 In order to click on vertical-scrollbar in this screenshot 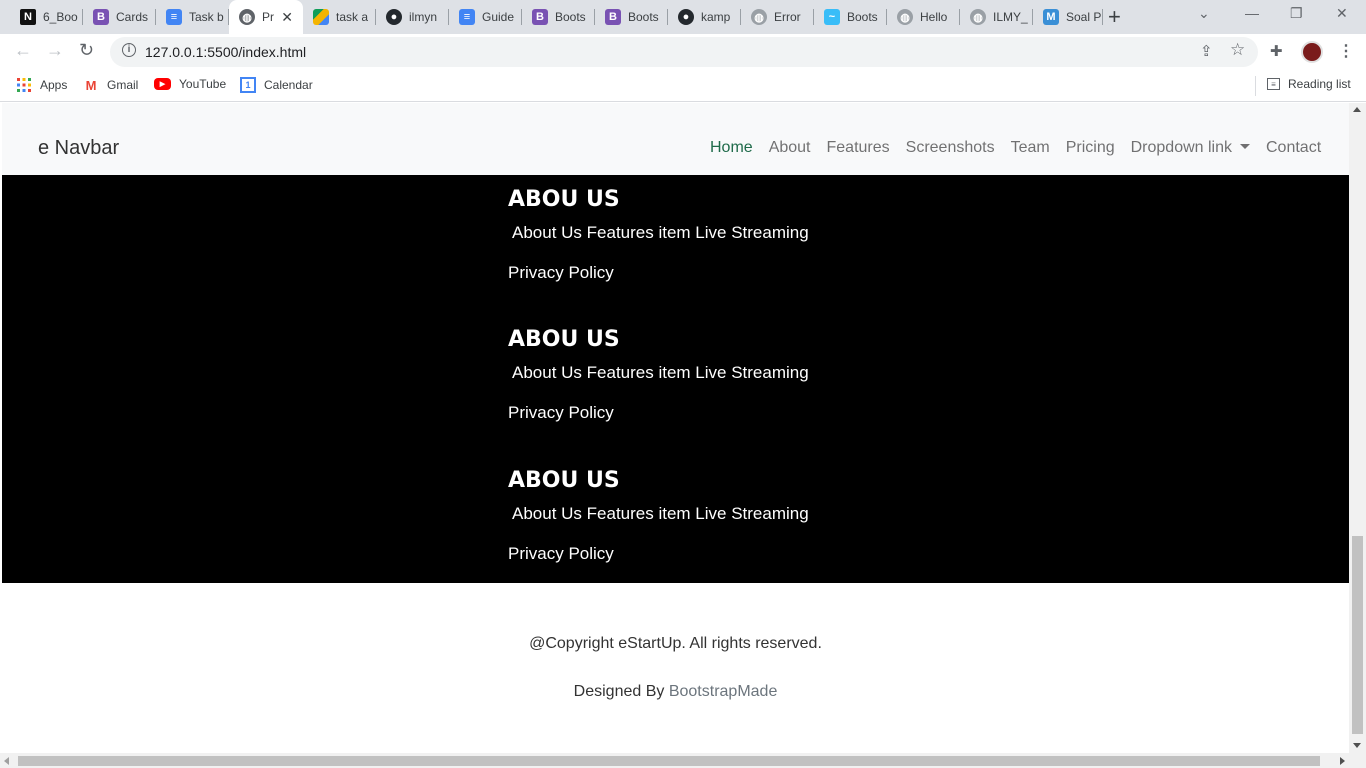, I will do `click(1357, 428)`.